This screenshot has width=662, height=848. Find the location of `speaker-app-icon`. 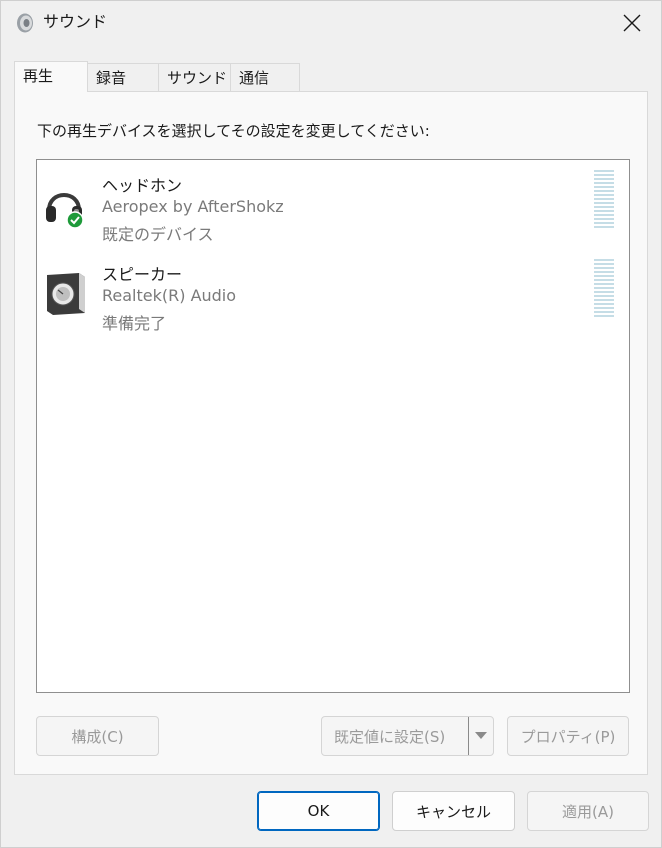

speaker-app-icon is located at coordinates (25, 23).